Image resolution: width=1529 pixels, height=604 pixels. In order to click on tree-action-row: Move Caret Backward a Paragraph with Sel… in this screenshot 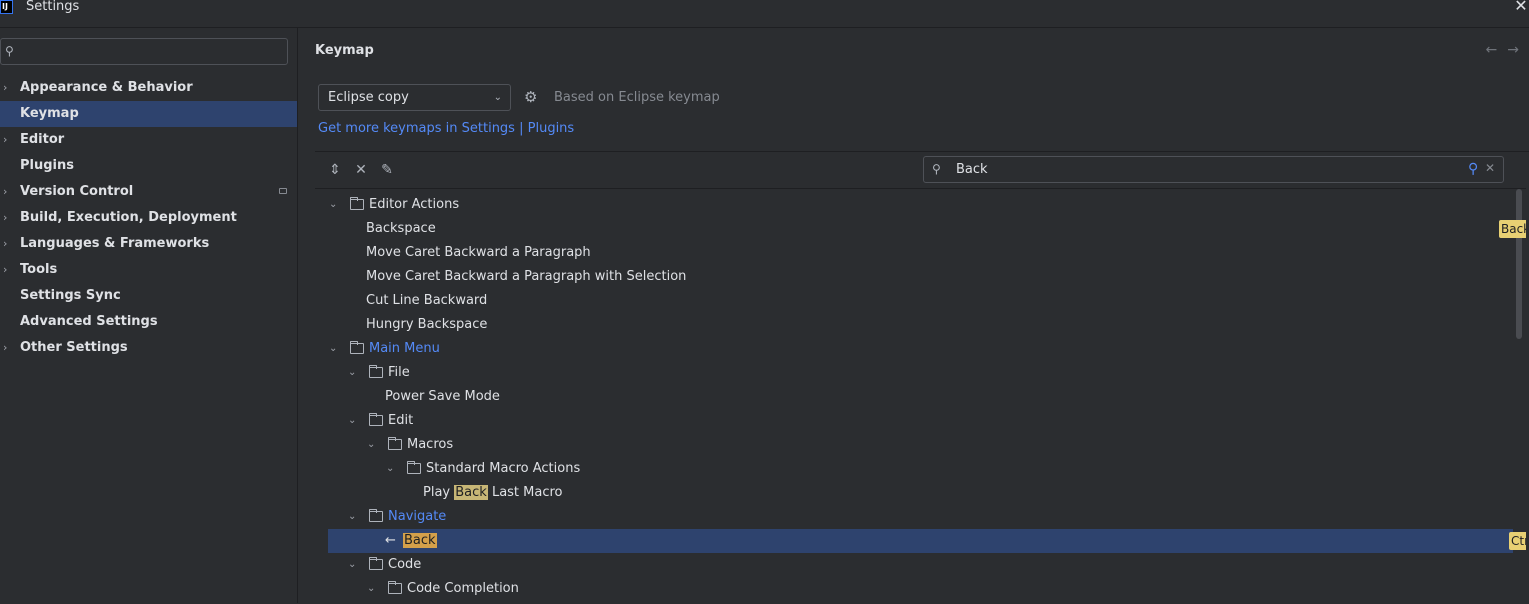, I will do `click(914, 277)`.